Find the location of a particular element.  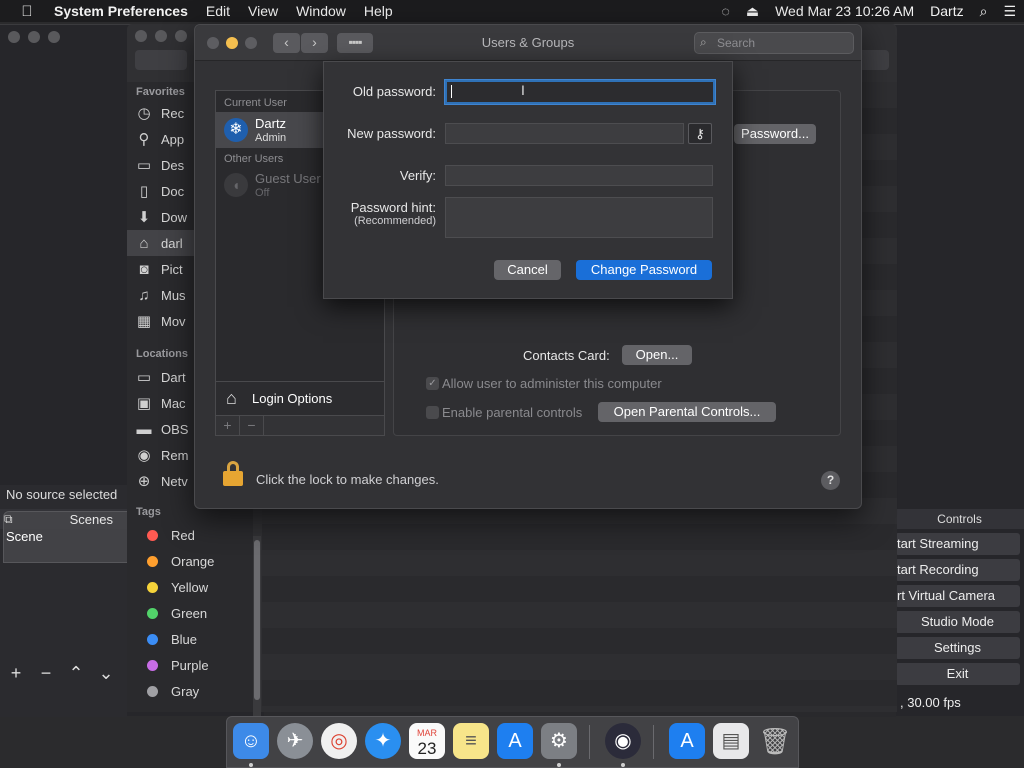

app-store-icon: A is located at coordinates (515, 741).